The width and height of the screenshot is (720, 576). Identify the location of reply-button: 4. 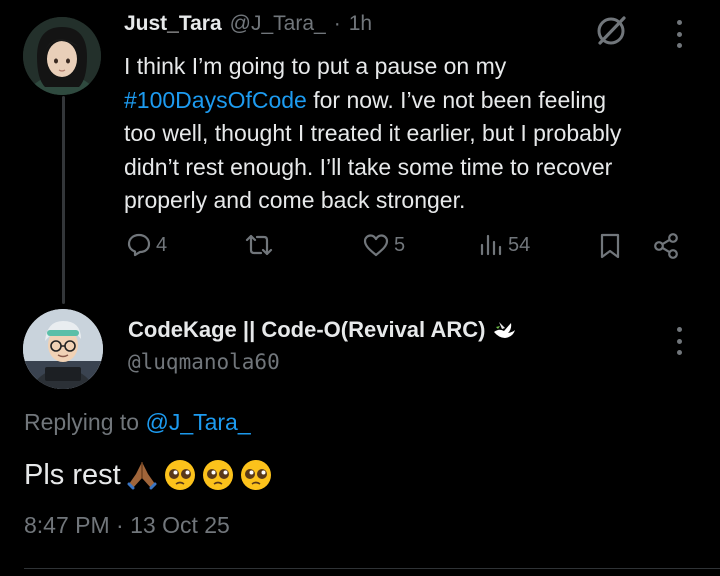
(146, 245).